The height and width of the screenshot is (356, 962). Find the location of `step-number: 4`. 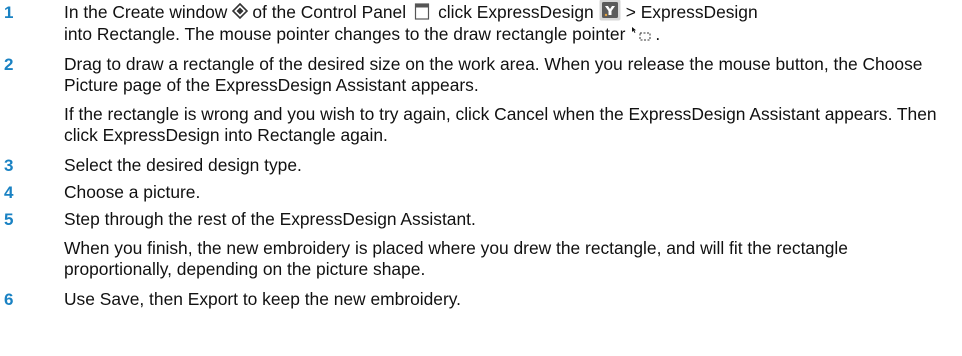

step-number: 4 is located at coordinates (9, 193).